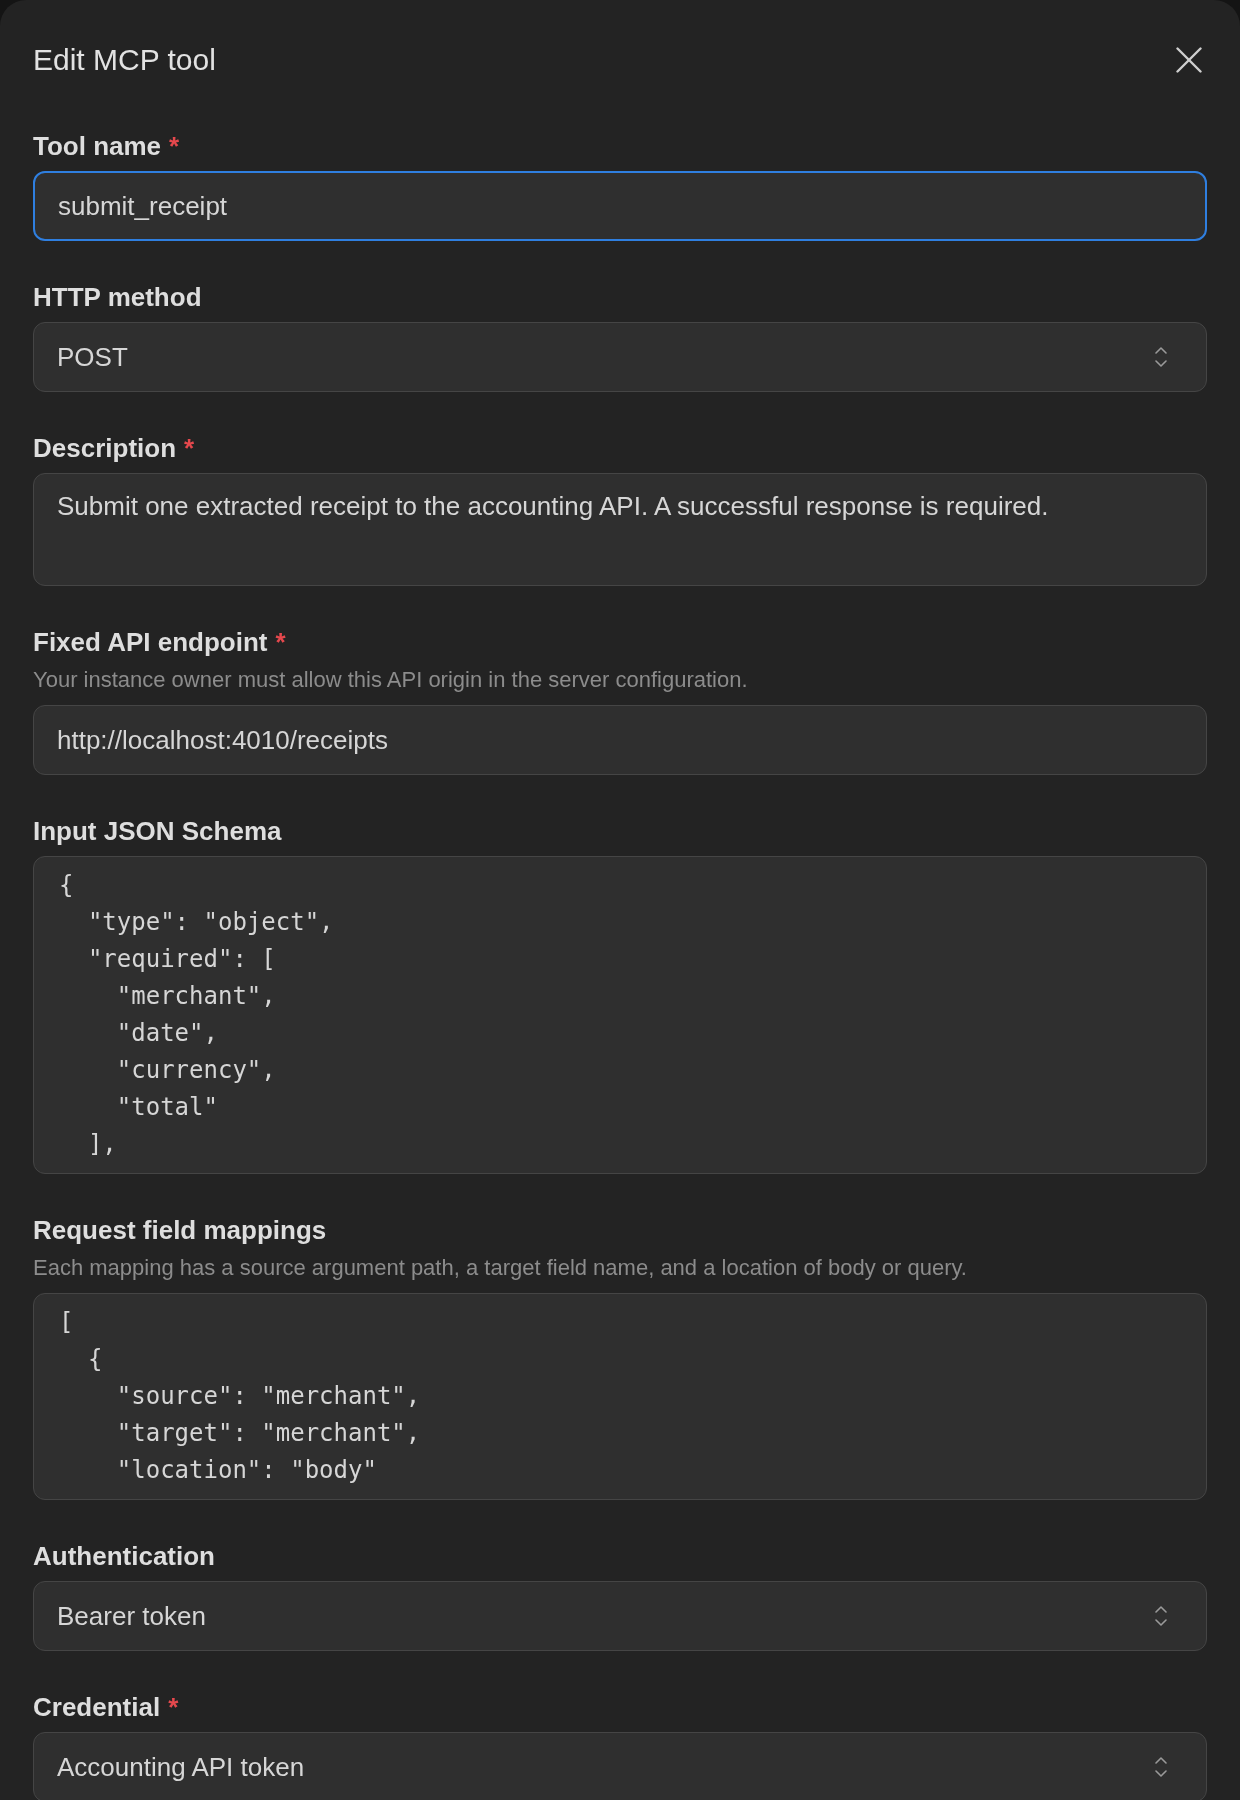 Image resolution: width=1240 pixels, height=1800 pixels. Describe the element at coordinates (157, 831) in the screenshot. I see `field-label: Input JSON Schema` at that location.